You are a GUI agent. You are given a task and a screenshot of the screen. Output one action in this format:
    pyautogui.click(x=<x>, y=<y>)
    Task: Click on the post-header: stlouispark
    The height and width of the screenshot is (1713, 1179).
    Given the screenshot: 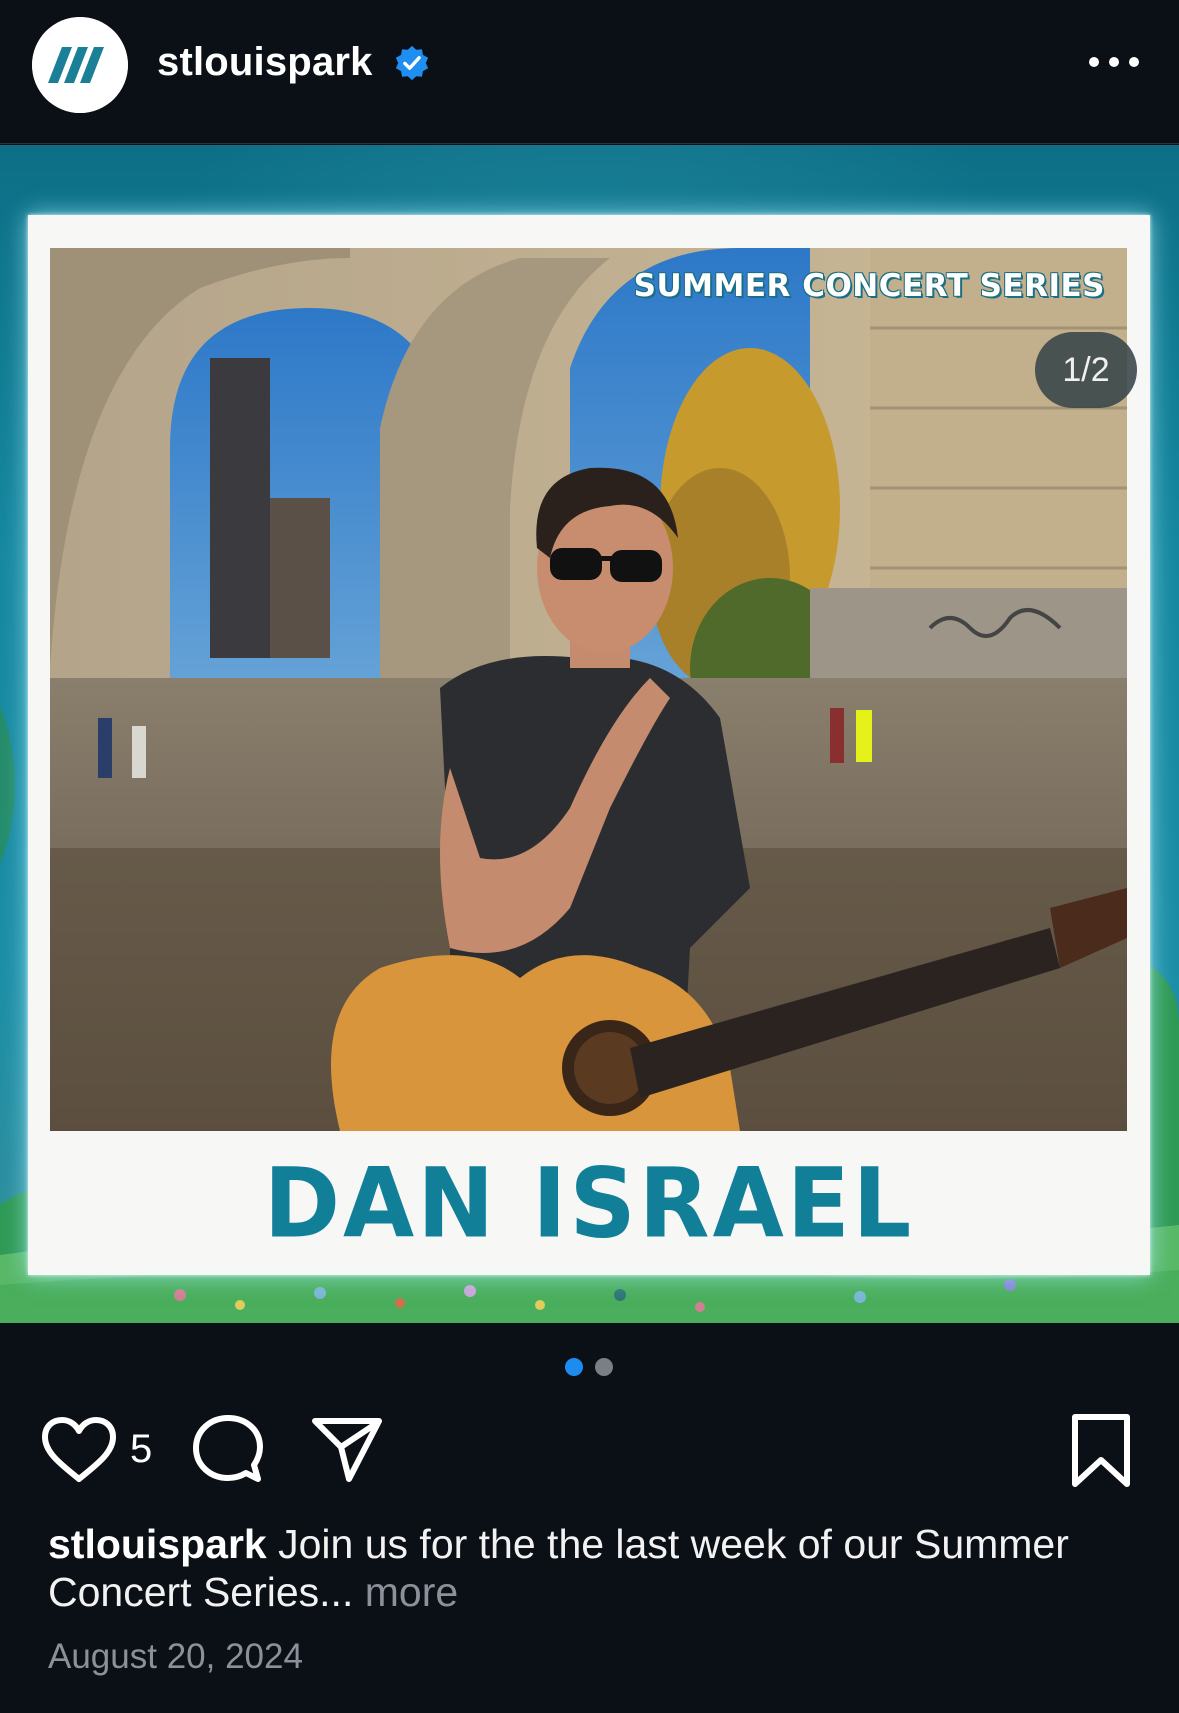 What is the action you would take?
    pyautogui.click(x=589, y=72)
    